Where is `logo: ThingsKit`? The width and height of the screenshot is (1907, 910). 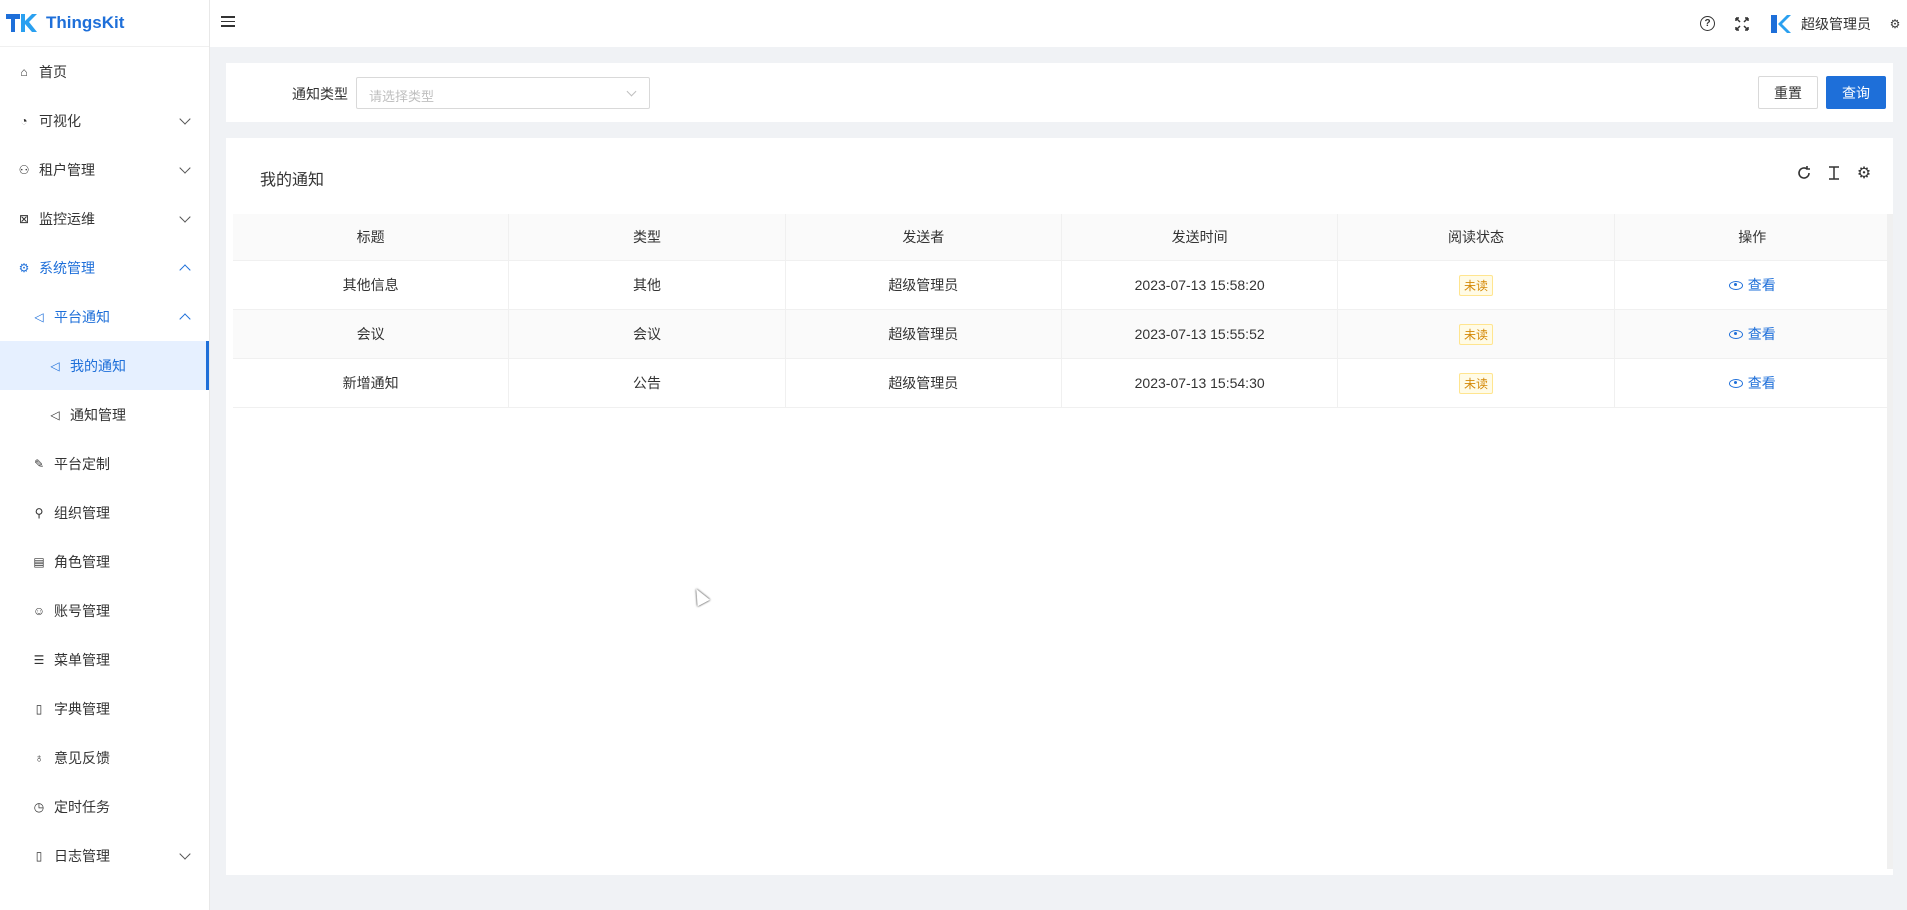 logo: ThingsKit is located at coordinates (104, 23).